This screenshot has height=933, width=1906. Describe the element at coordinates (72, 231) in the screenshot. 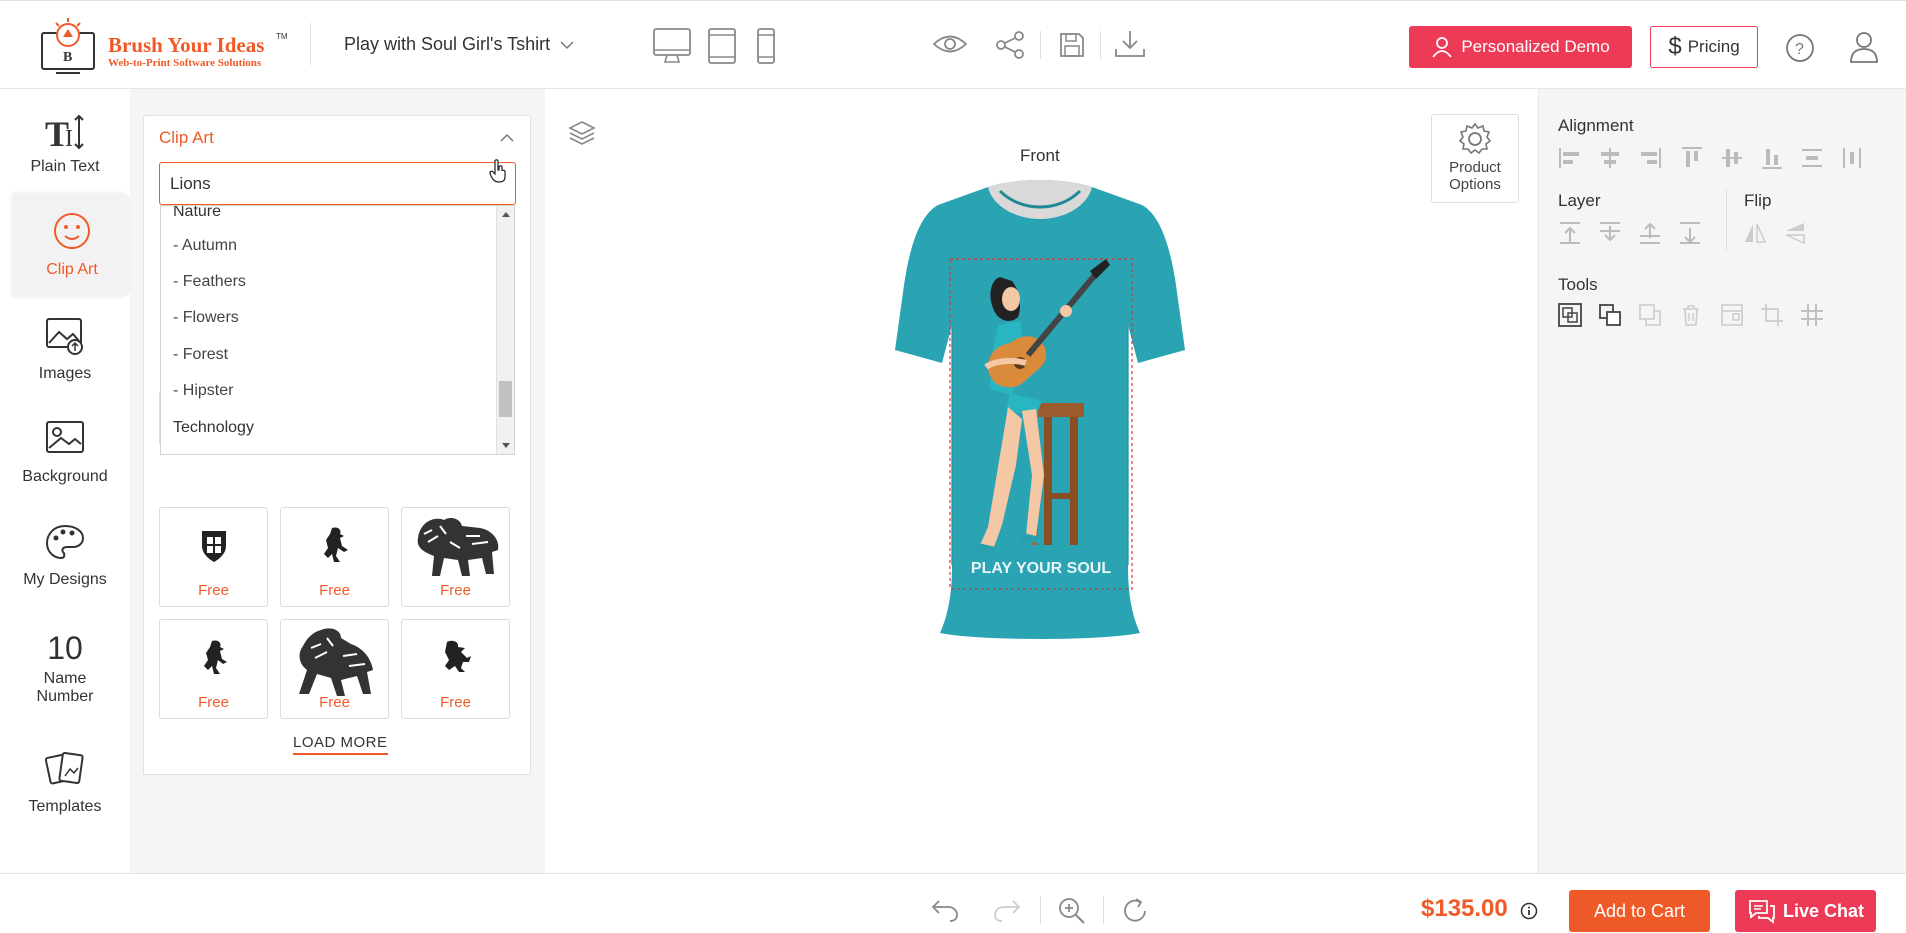

I see `clipart-icon` at that location.